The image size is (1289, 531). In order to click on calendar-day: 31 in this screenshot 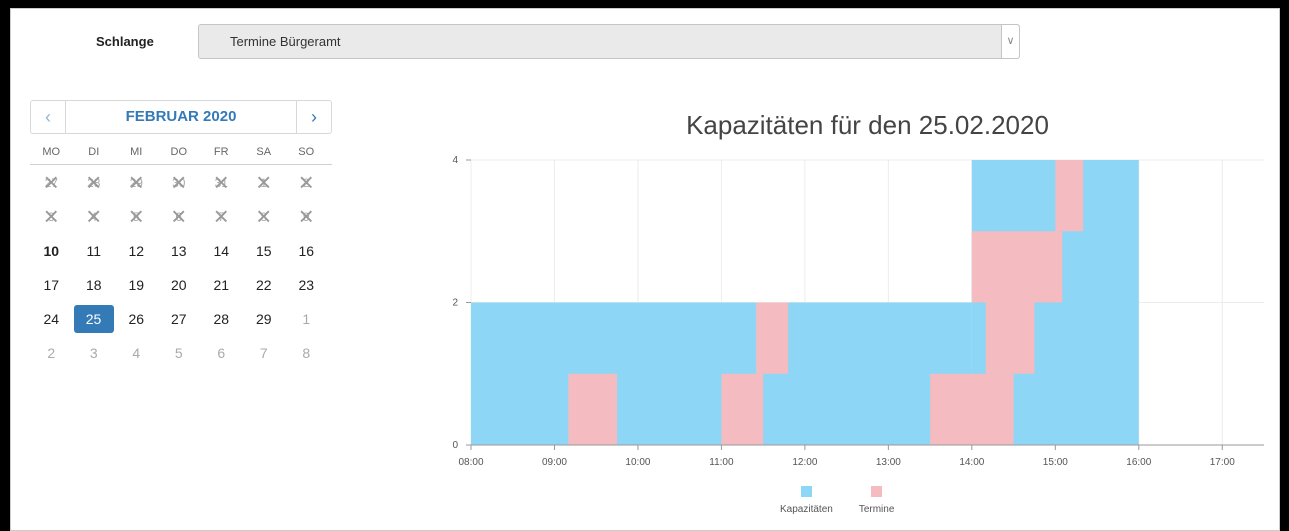, I will do `click(221, 182)`.